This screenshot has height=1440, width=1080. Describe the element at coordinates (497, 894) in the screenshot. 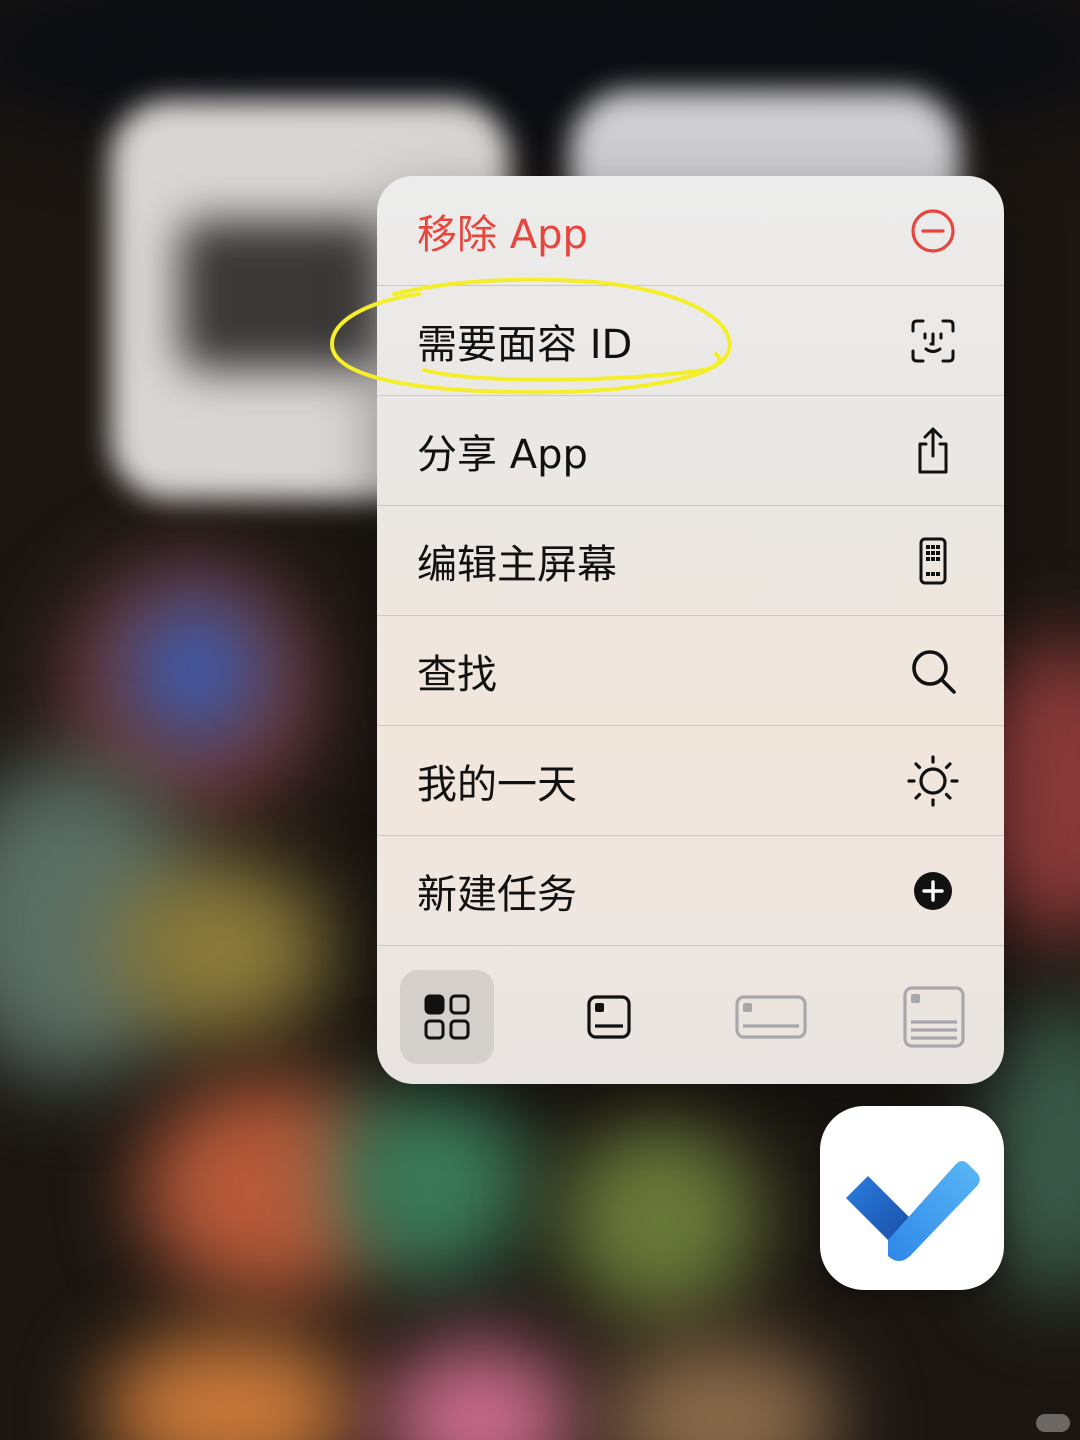

I see `menu-item-label: 新建任务` at that location.